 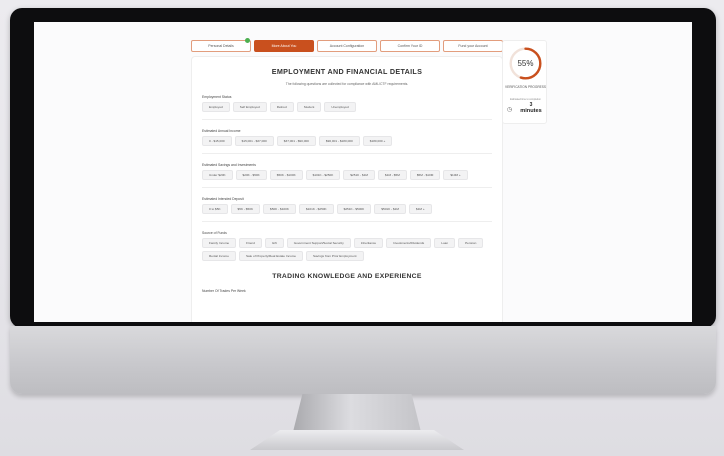 I want to click on option-button: Self Employed, so click(x=249, y=107).